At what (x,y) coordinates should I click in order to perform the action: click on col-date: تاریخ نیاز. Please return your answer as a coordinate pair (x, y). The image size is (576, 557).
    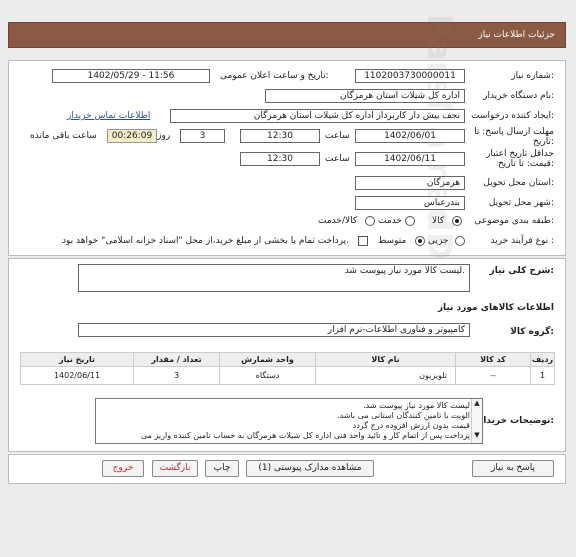
    Looking at the image, I should click on (77, 359).